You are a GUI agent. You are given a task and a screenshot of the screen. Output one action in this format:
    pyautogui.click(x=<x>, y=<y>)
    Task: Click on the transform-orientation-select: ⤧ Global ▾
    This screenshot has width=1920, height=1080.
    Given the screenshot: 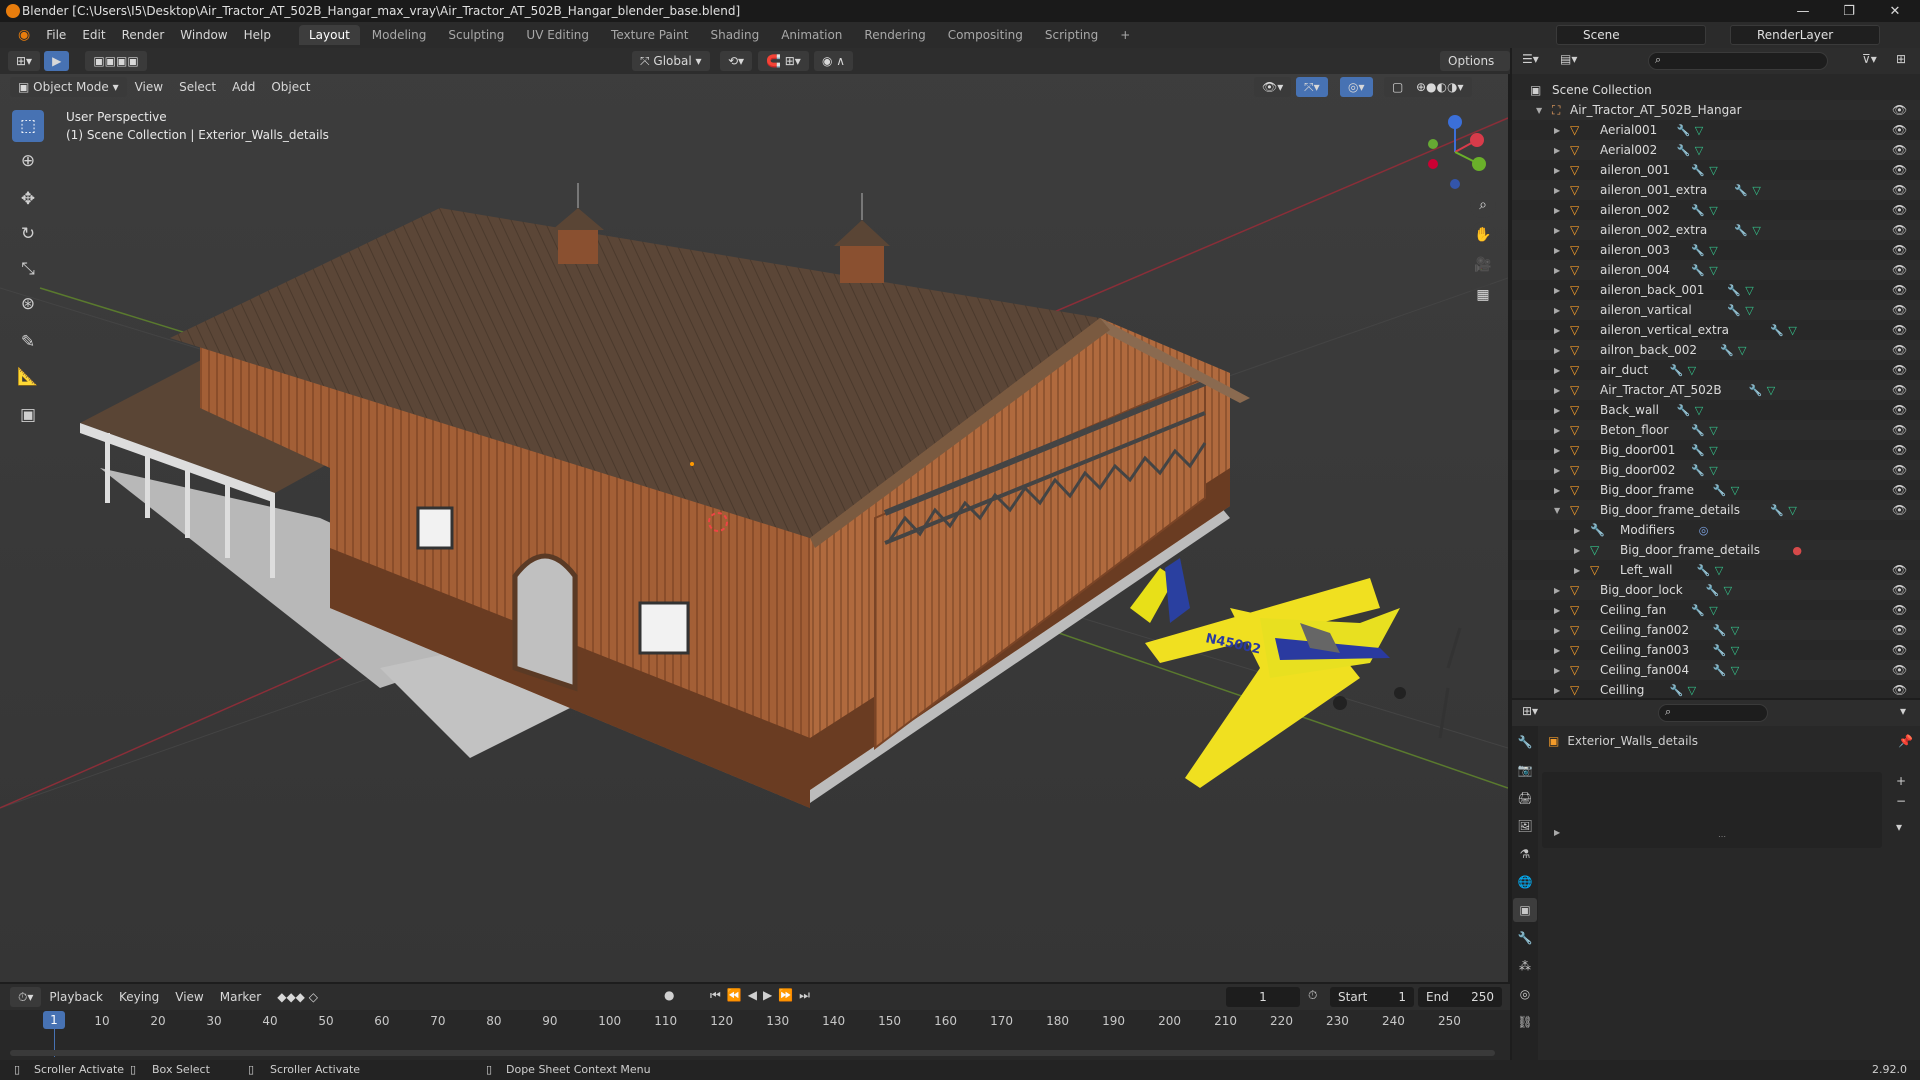 What is the action you would take?
    pyautogui.click(x=671, y=61)
    